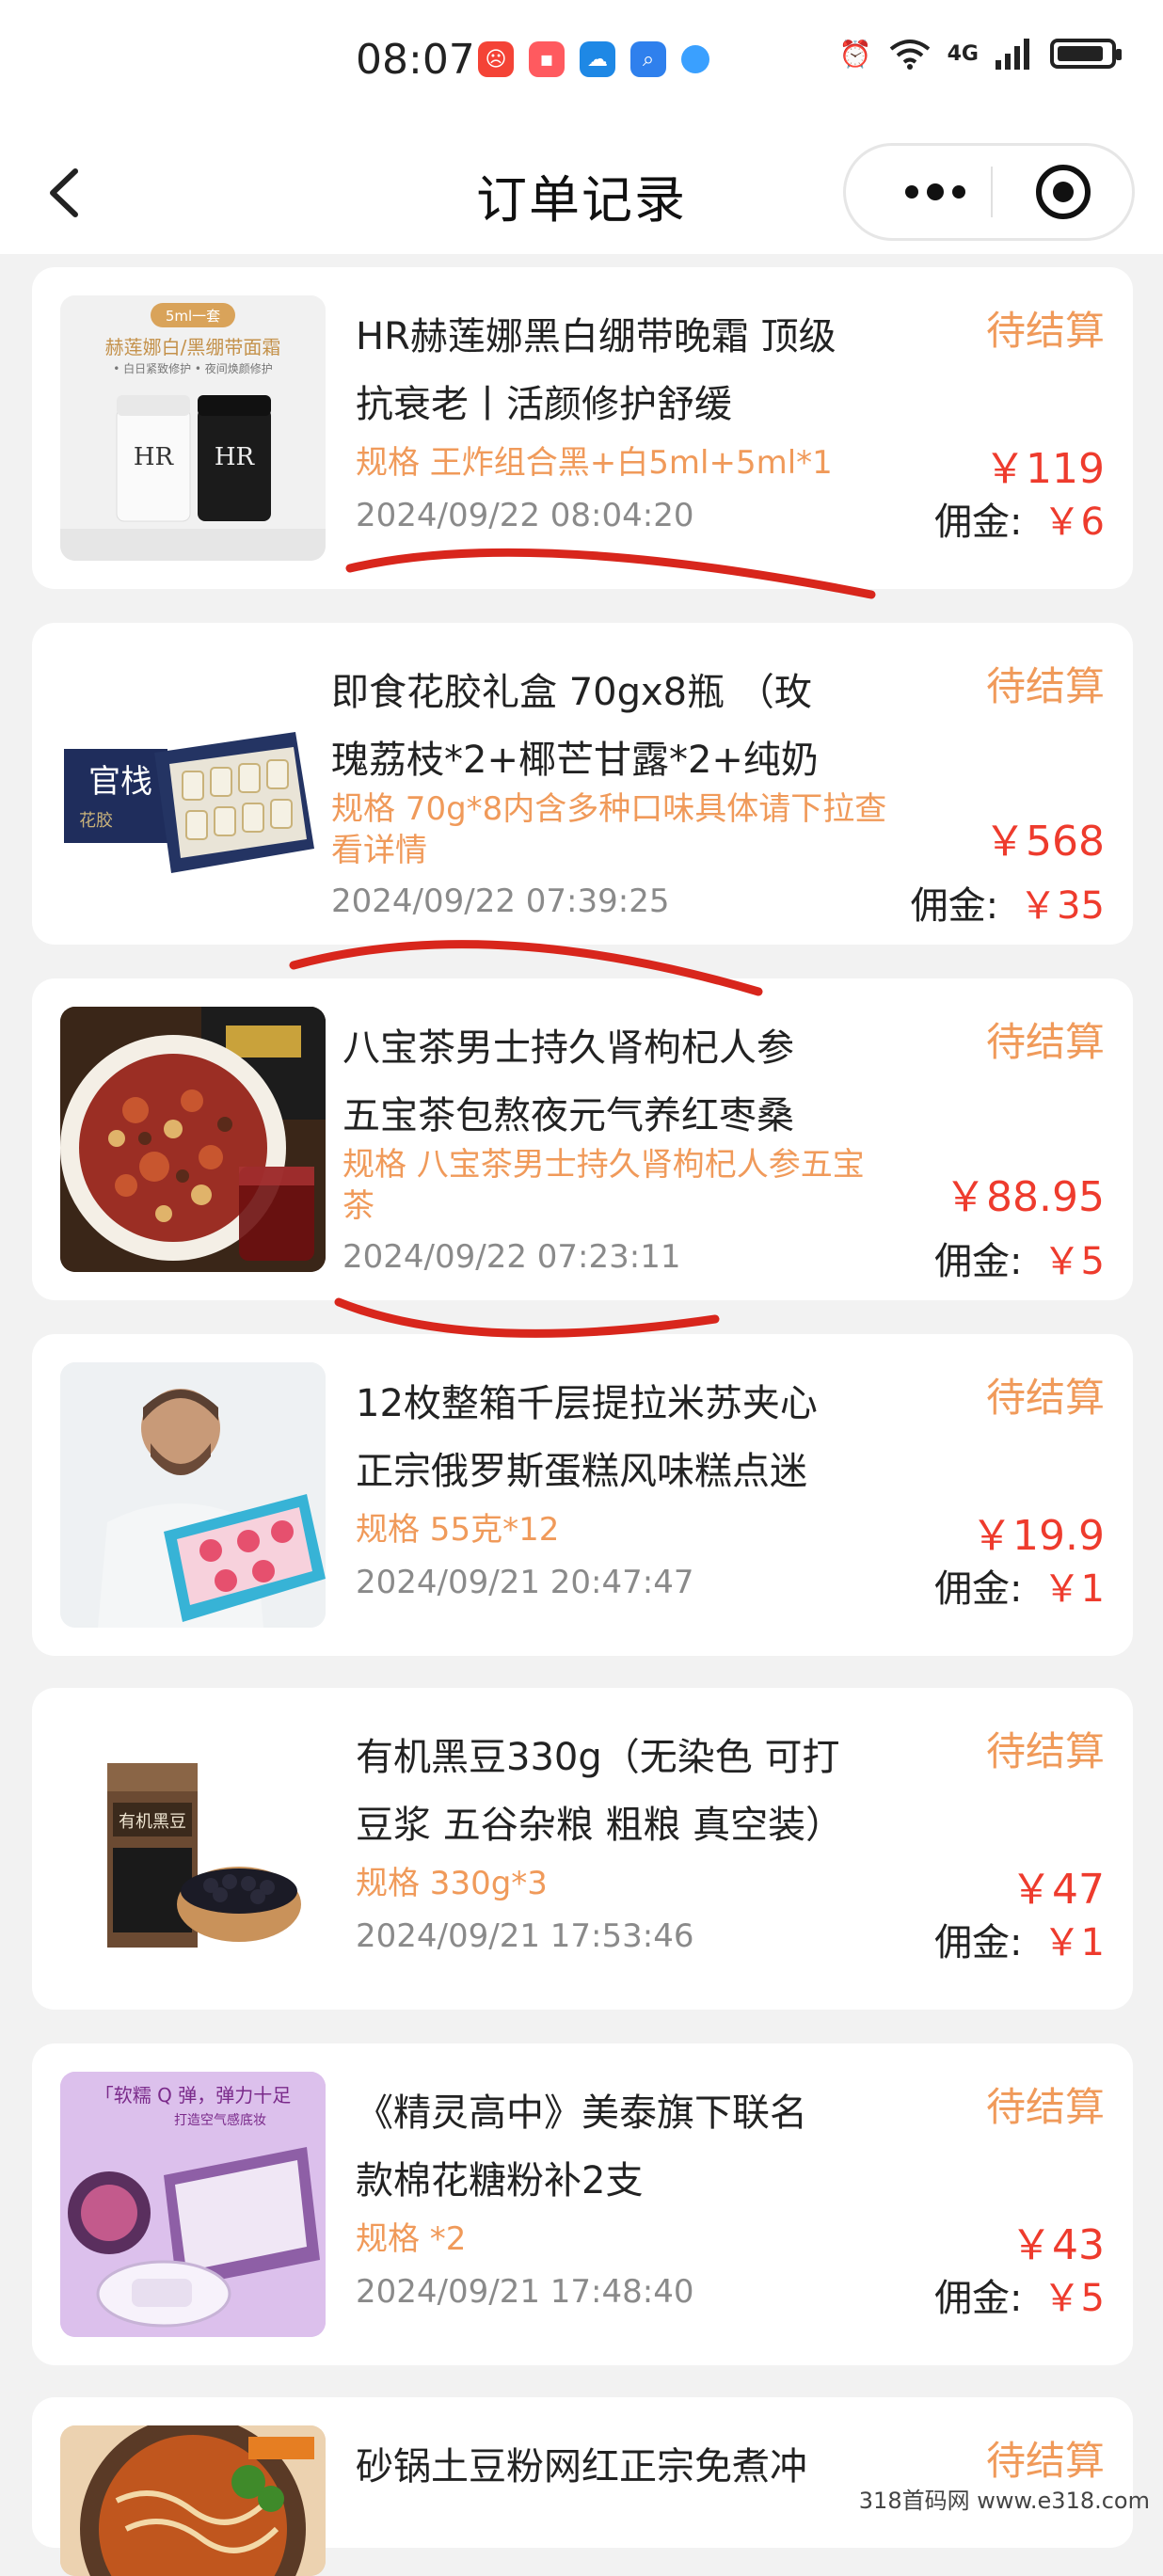 This screenshot has height=2576, width=1163. What do you see at coordinates (609, 830) in the screenshot?
I see `order-spec: 规格 70g*8内含多种口味具体请下拉查 看详情` at bounding box center [609, 830].